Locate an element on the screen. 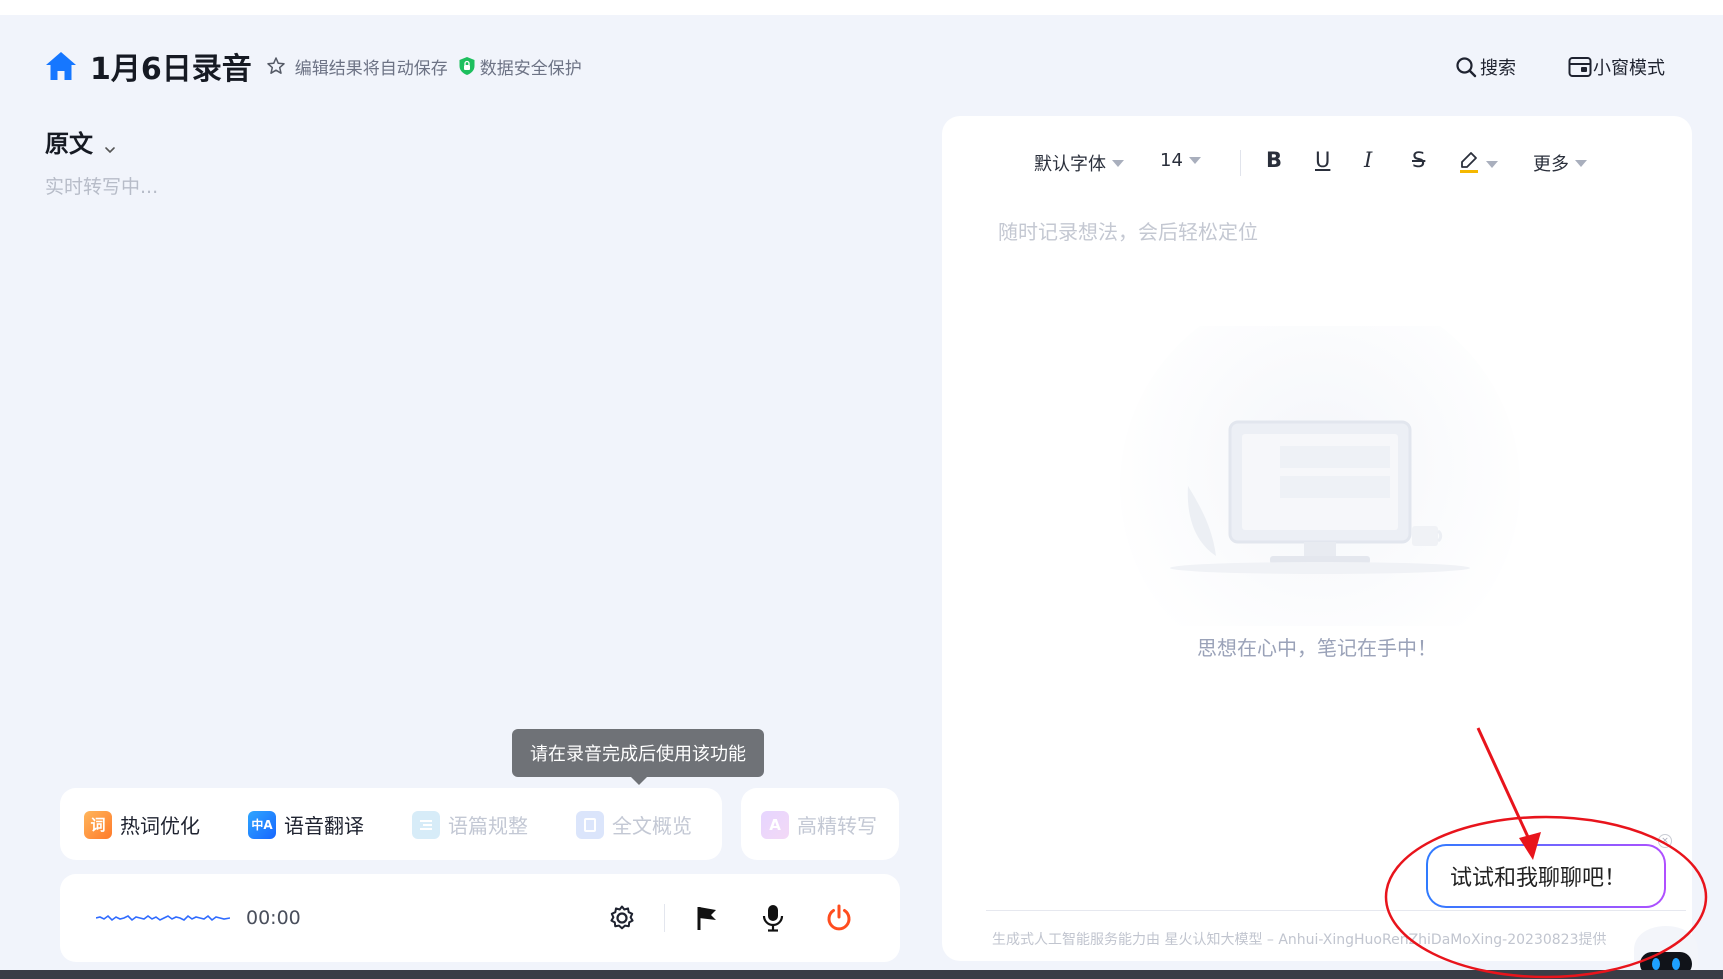 The image size is (1723, 979). voice-translate-label: 语音翻译 is located at coordinates (324, 826).